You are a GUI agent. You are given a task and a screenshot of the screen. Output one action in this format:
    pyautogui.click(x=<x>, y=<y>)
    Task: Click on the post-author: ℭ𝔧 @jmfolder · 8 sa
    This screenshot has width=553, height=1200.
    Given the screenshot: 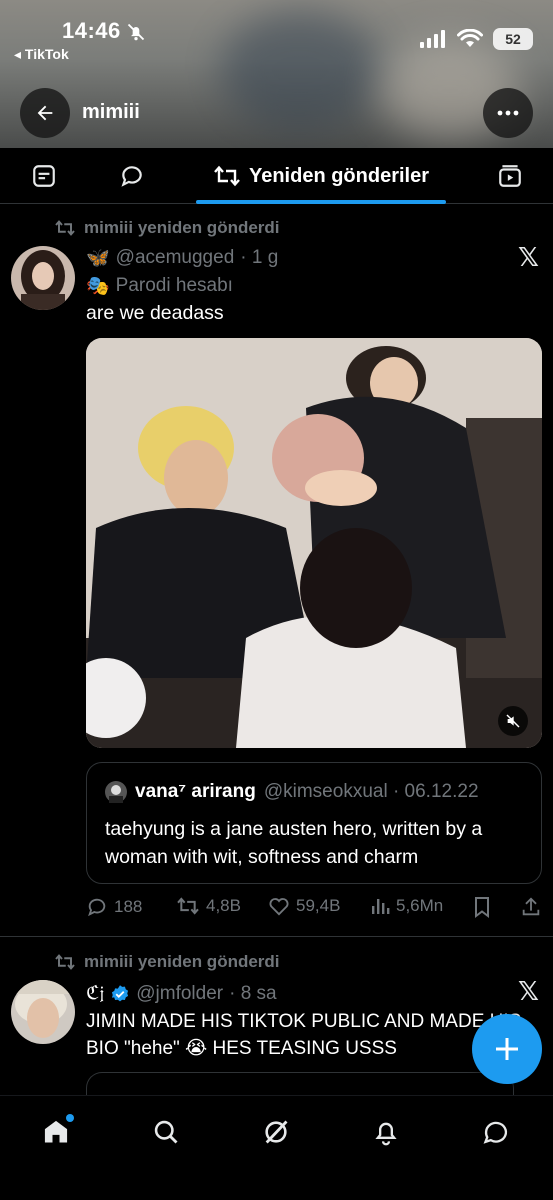 What is the action you would take?
    pyautogui.click(x=181, y=993)
    